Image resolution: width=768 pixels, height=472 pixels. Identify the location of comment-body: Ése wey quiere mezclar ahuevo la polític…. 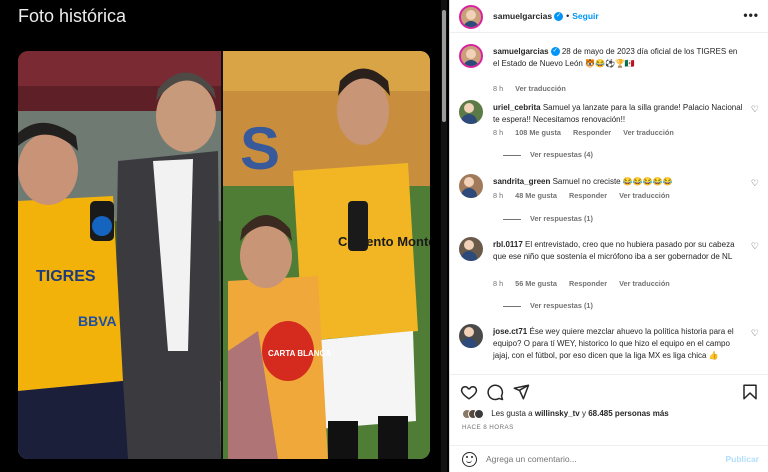
(613, 344).